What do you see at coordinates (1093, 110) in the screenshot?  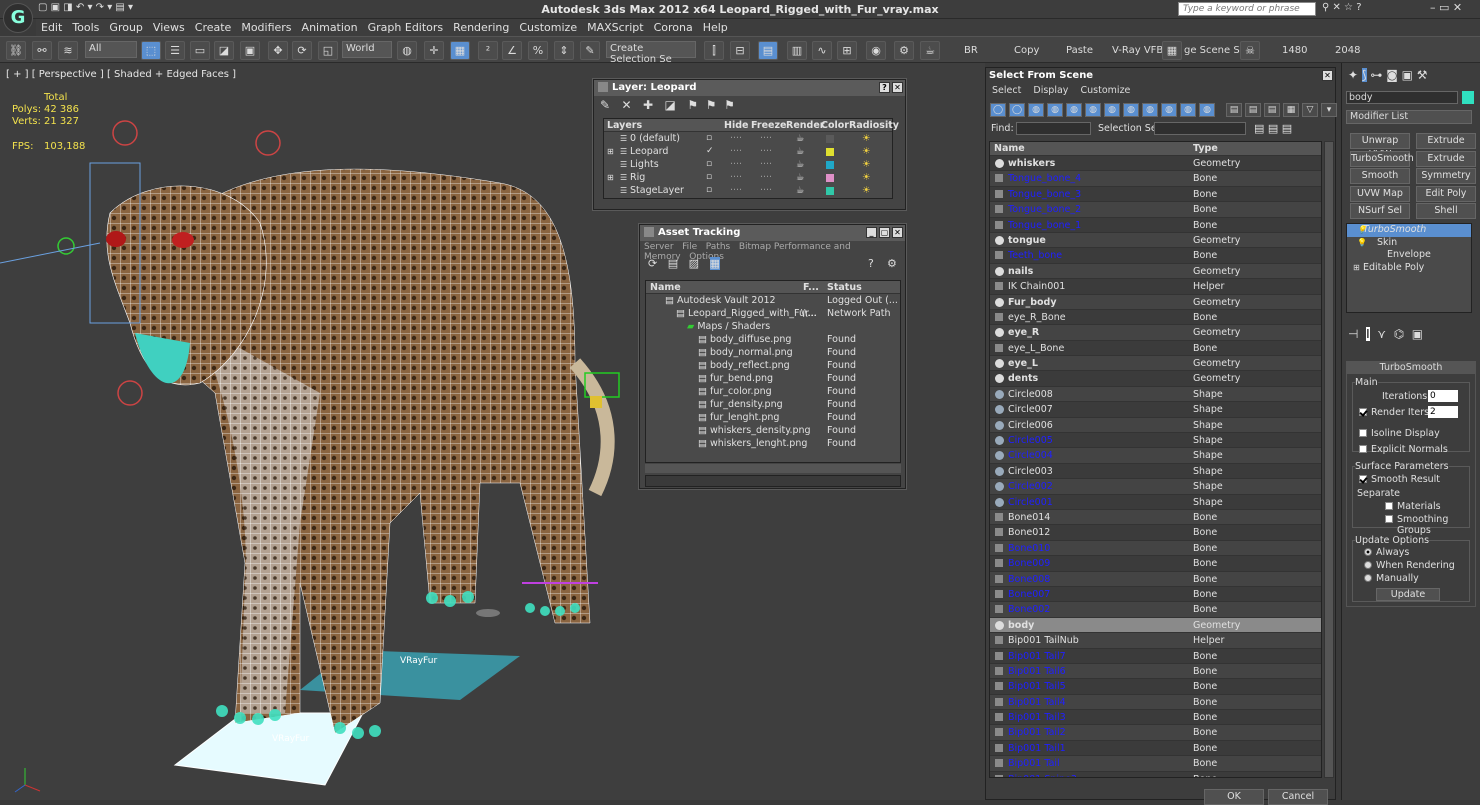 I see `cameras-filter-icon: ◍` at bounding box center [1093, 110].